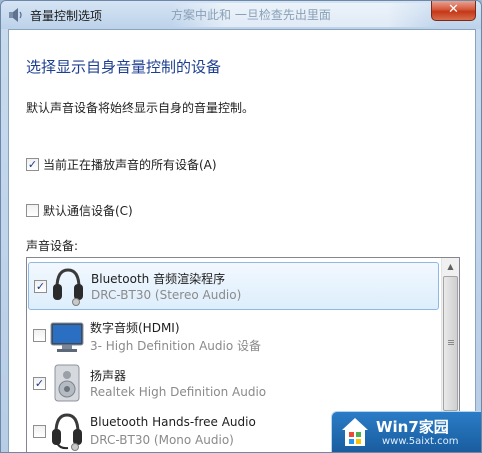  I want to click on device-description: DRC-BT30 (Mono Audio), so click(162, 440).